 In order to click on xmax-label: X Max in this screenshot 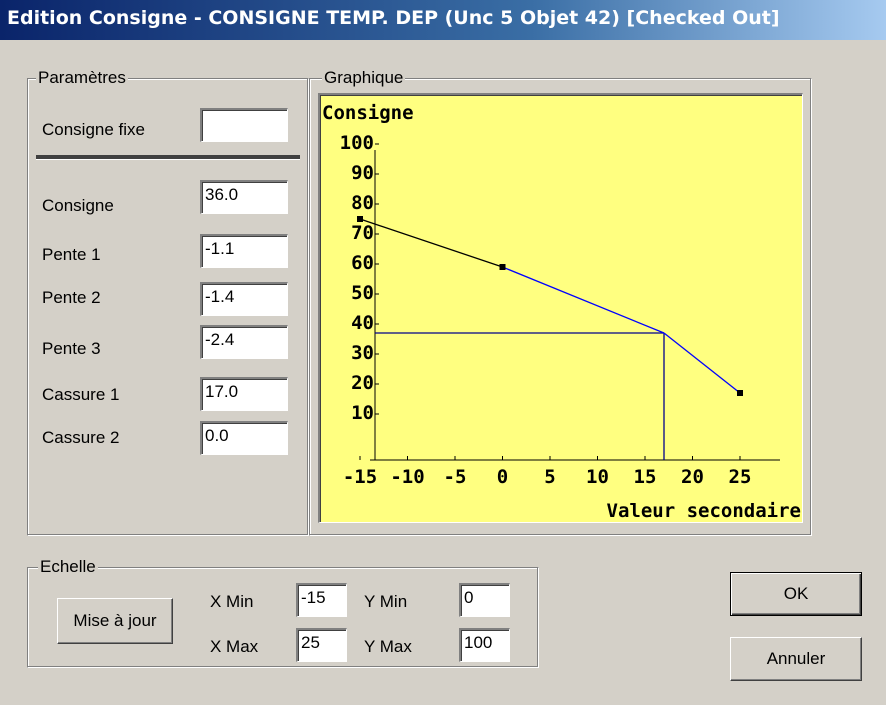, I will do `click(234, 646)`.